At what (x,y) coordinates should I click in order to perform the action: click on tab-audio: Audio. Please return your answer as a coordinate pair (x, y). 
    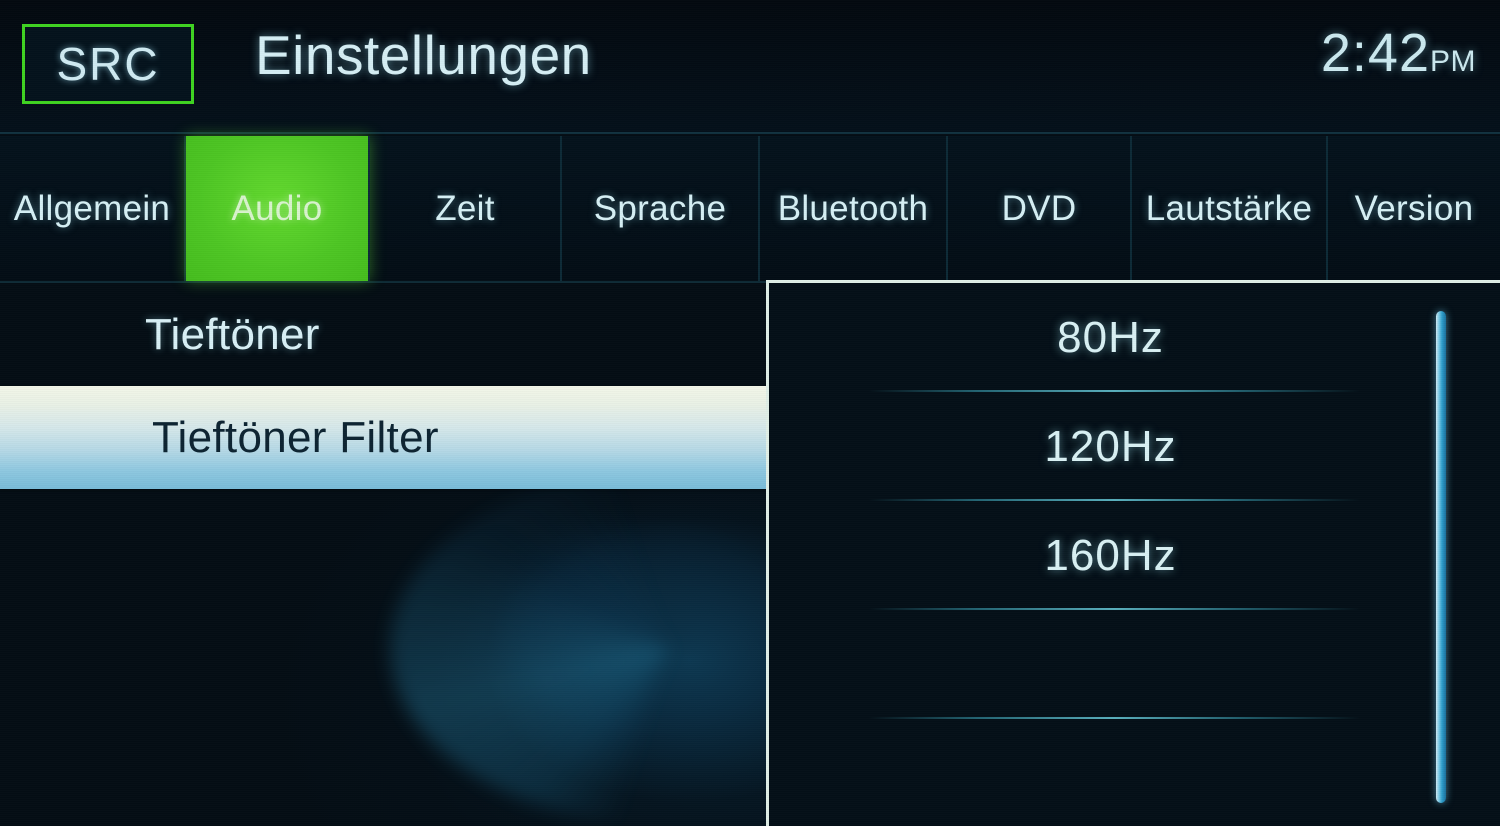
    Looking at the image, I should click on (278, 208).